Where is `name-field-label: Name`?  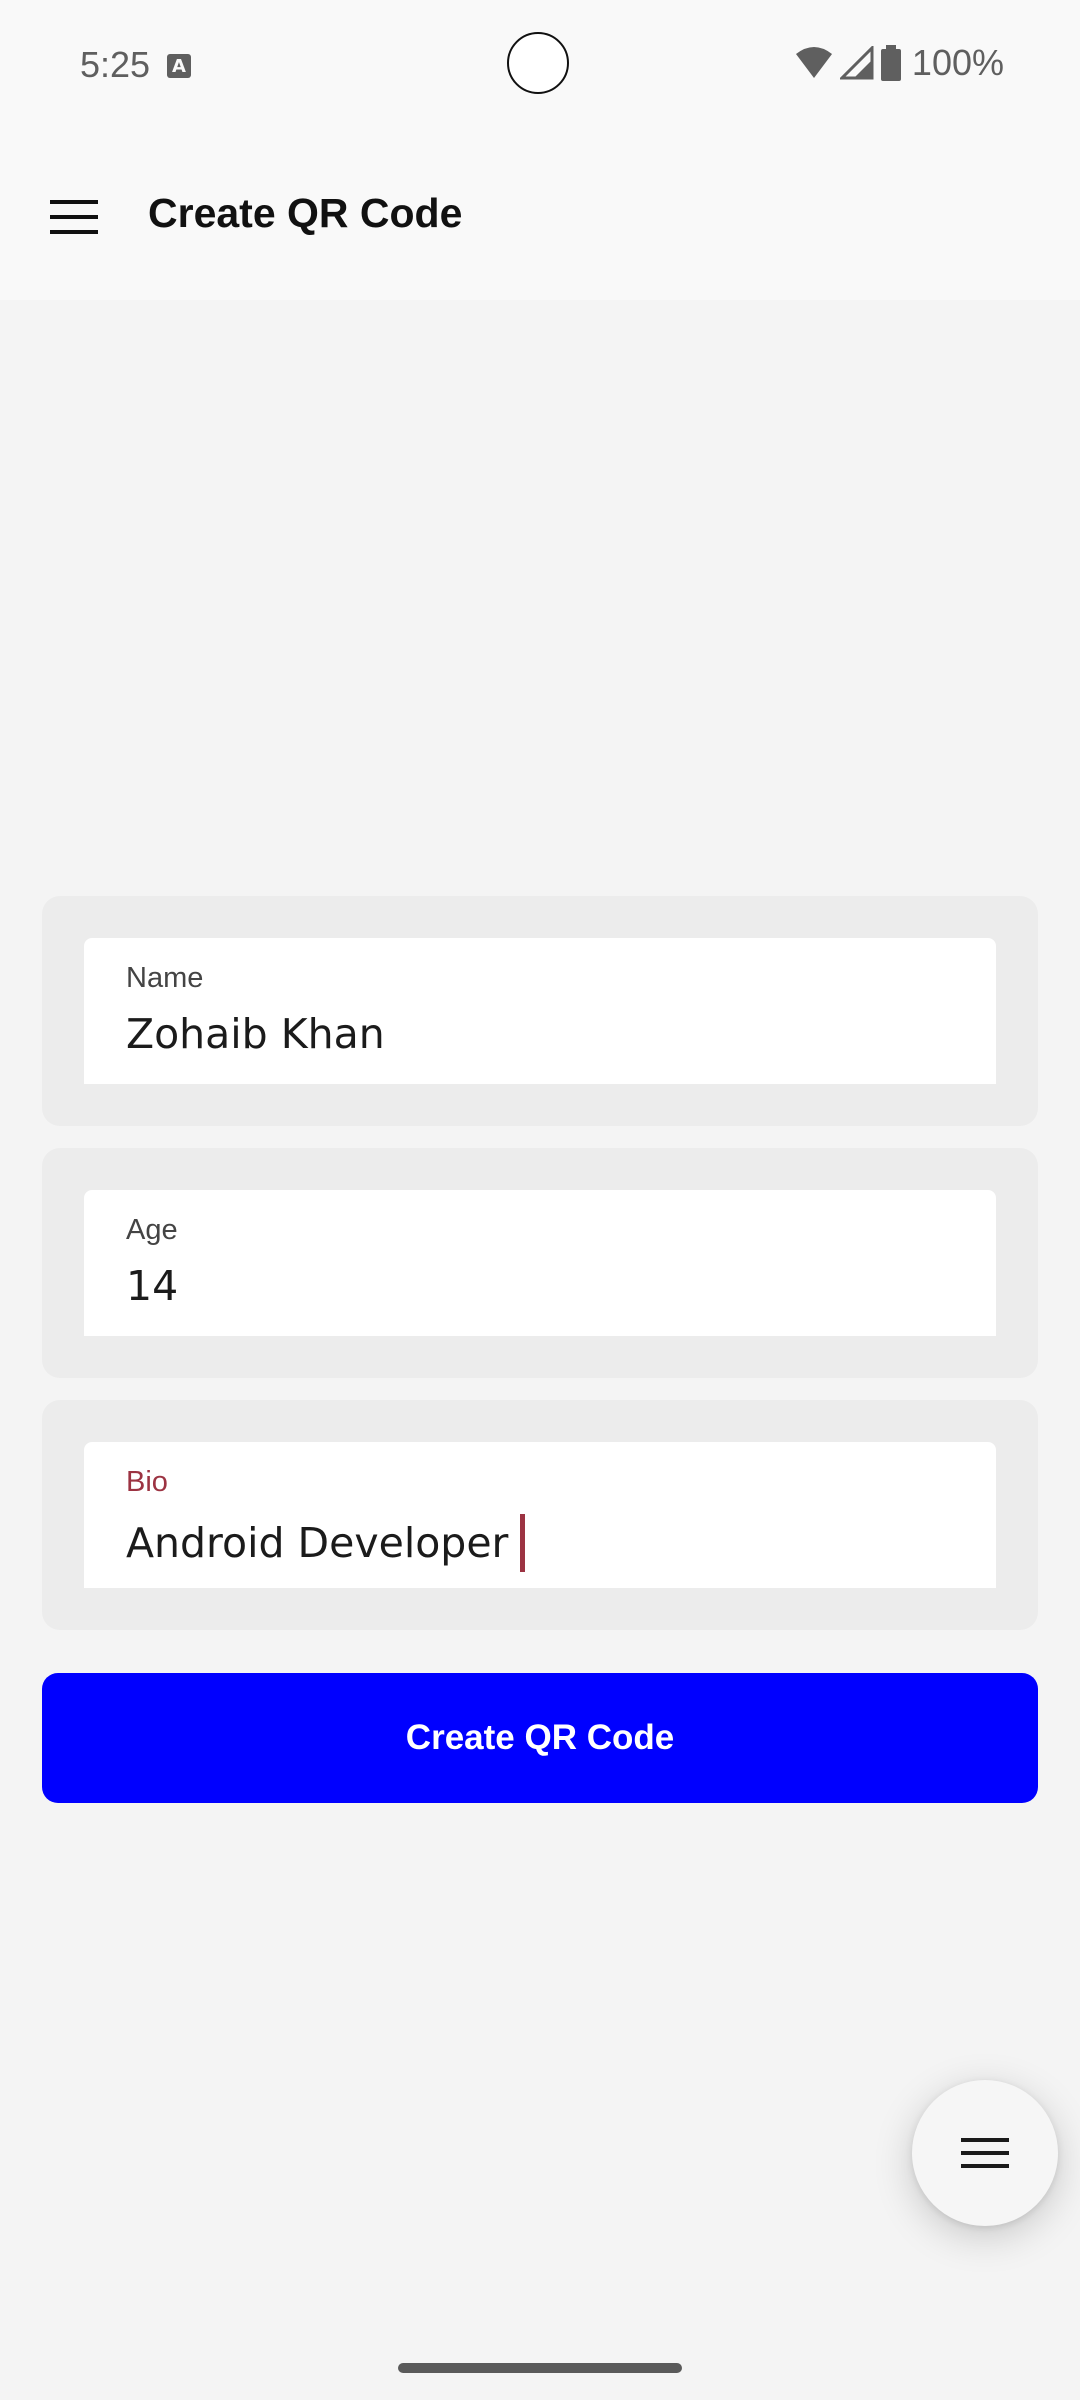 name-field-label: Name is located at coordinates (165, 978).